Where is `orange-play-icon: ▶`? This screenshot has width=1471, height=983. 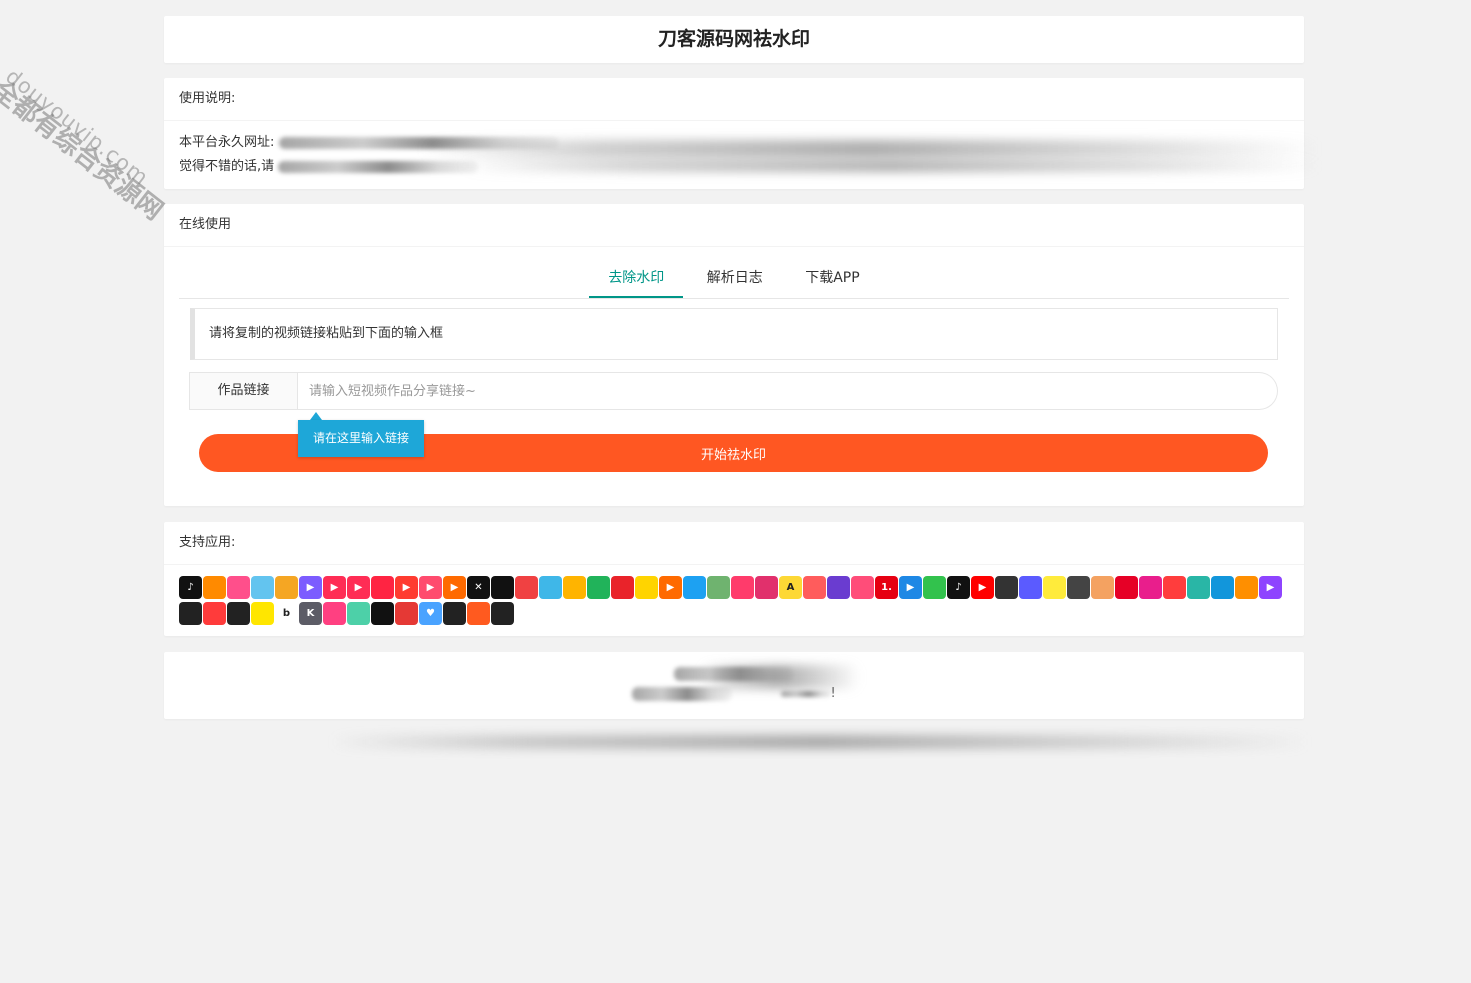 orange-play-icon: ▶ is located at coordinates (670, 587).